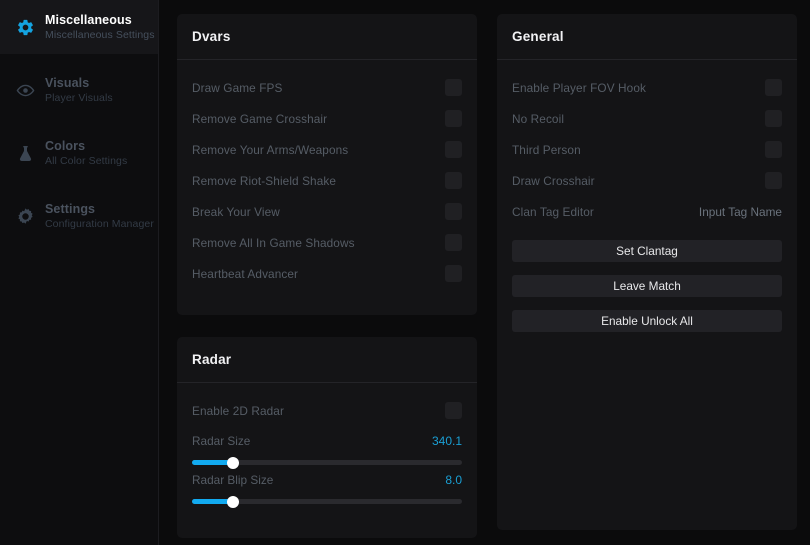  What do you see at coordinates (86, 160) in the screenshot?
I see `sidebar-item-subtitle: All Color Settings` at bounding box center [86, 160].